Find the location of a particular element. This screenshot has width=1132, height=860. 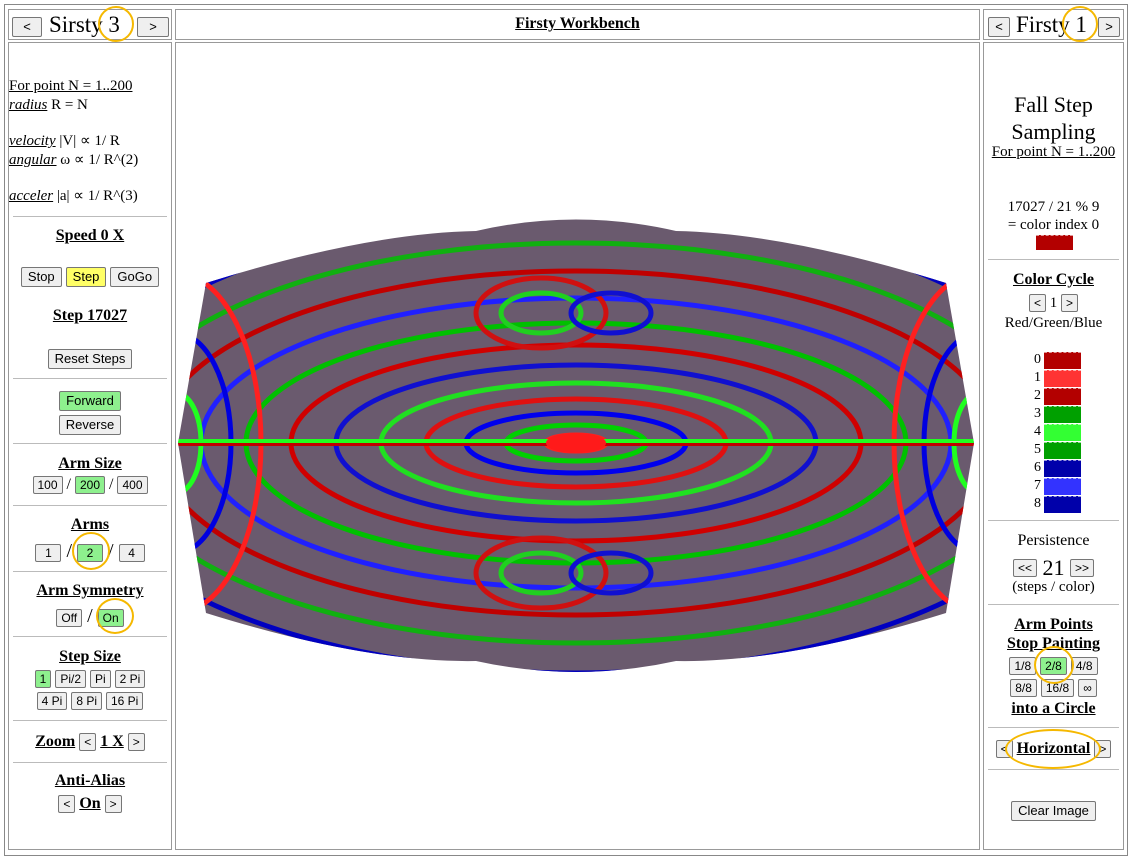

step-counter: Step 17027 is located at coordinates (90, 315).